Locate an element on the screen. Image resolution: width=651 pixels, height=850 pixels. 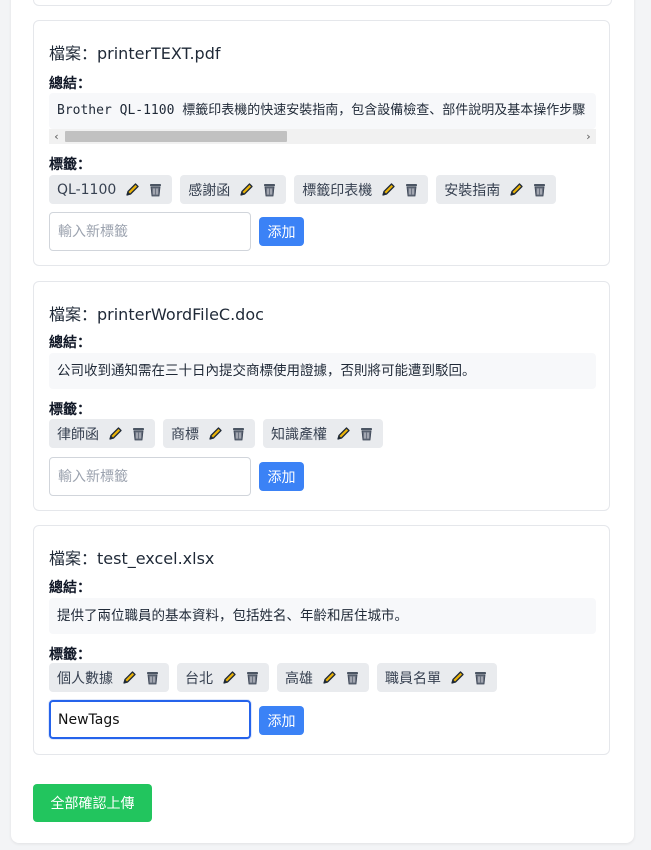
tag-chip: 個人數據 is located at coordinates (109, 677).